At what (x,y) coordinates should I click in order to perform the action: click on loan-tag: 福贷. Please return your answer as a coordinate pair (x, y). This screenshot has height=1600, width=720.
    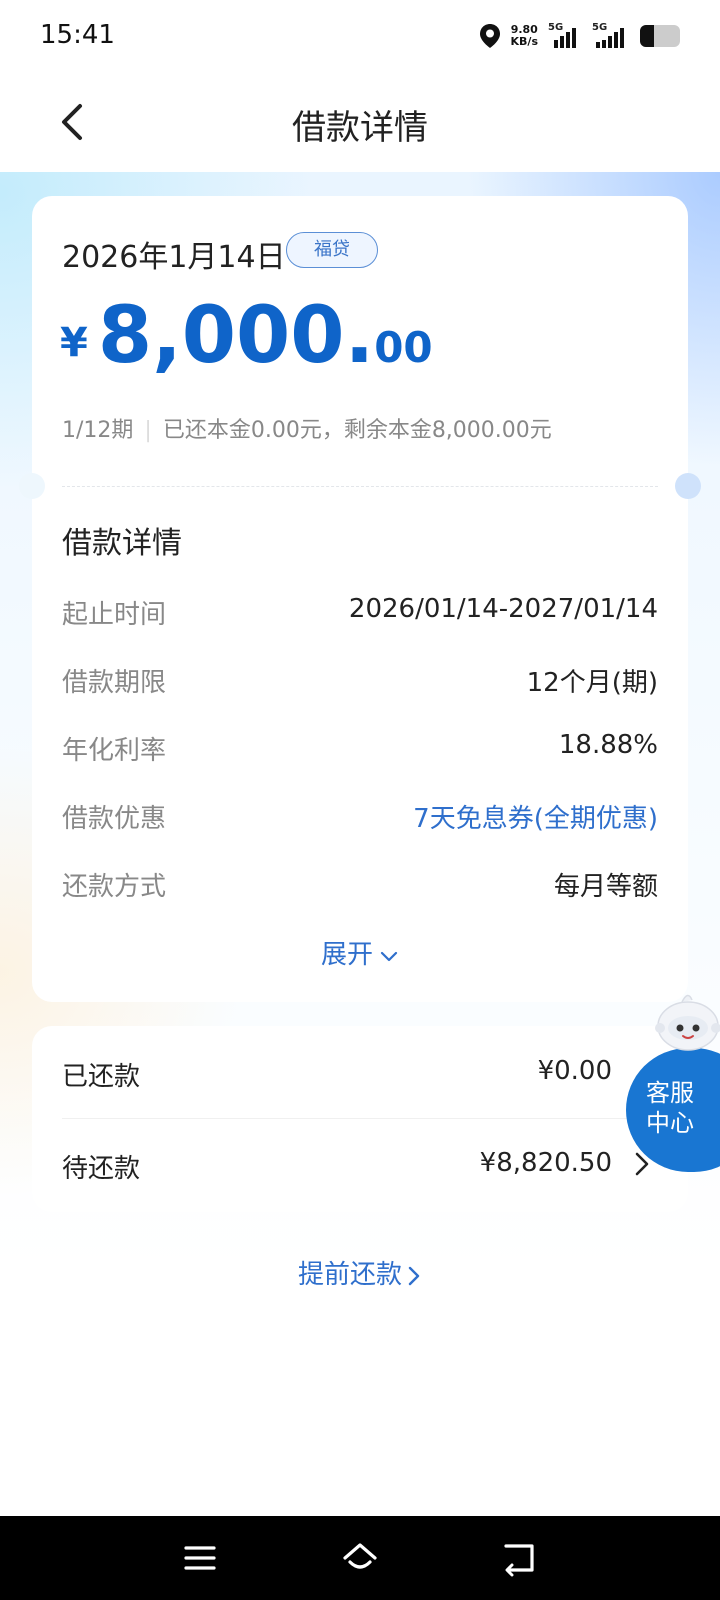
    Looking at the image, I should click on (332, 250).